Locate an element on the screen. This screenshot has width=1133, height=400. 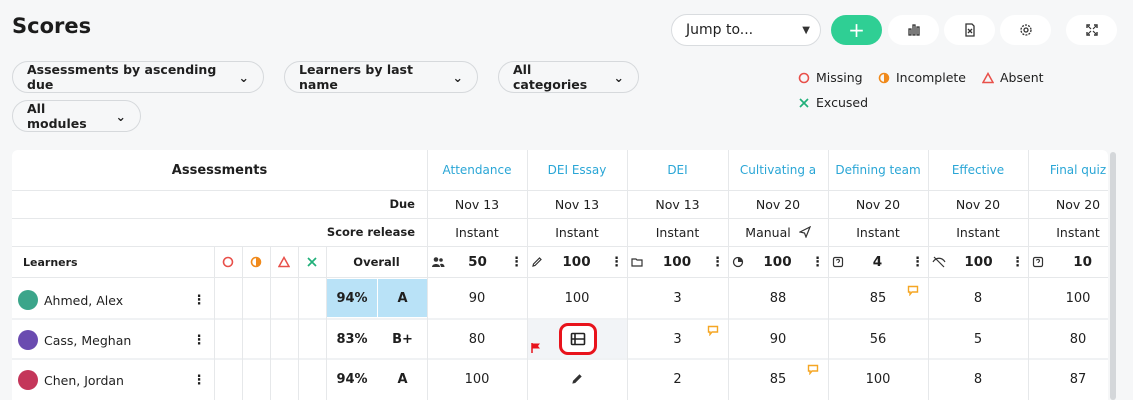
incomplete-icon is located at coordinates (884, 77).